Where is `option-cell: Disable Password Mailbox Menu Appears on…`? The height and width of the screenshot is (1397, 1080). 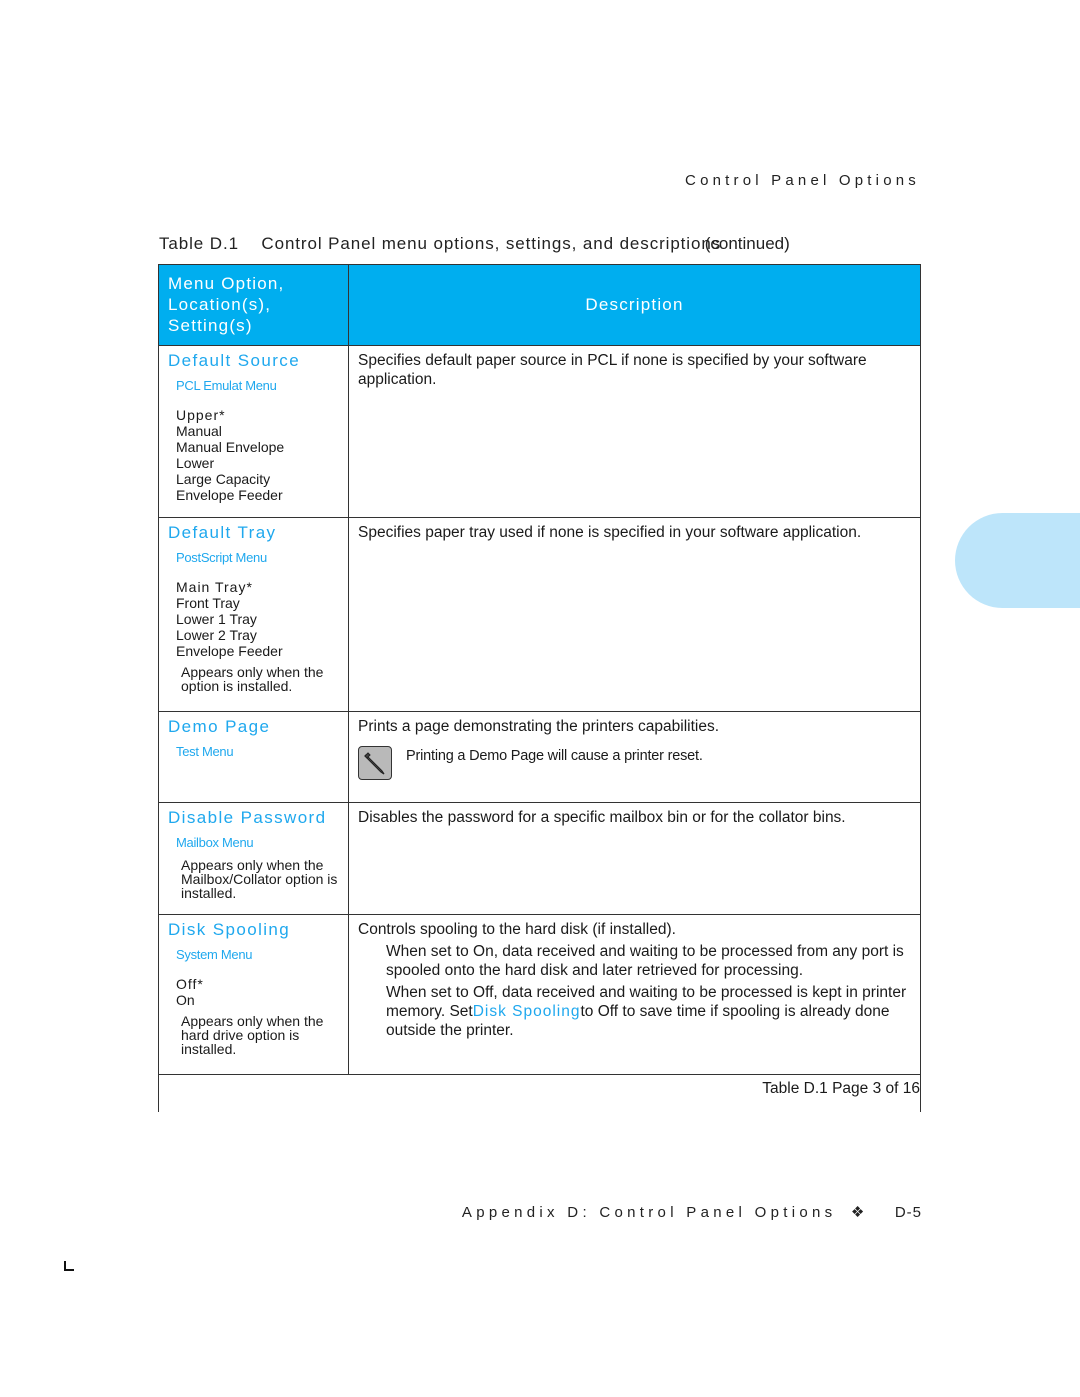 option-cell: Disable Password Mailbox Menu Appears on… is located at coordinates (253, 858).